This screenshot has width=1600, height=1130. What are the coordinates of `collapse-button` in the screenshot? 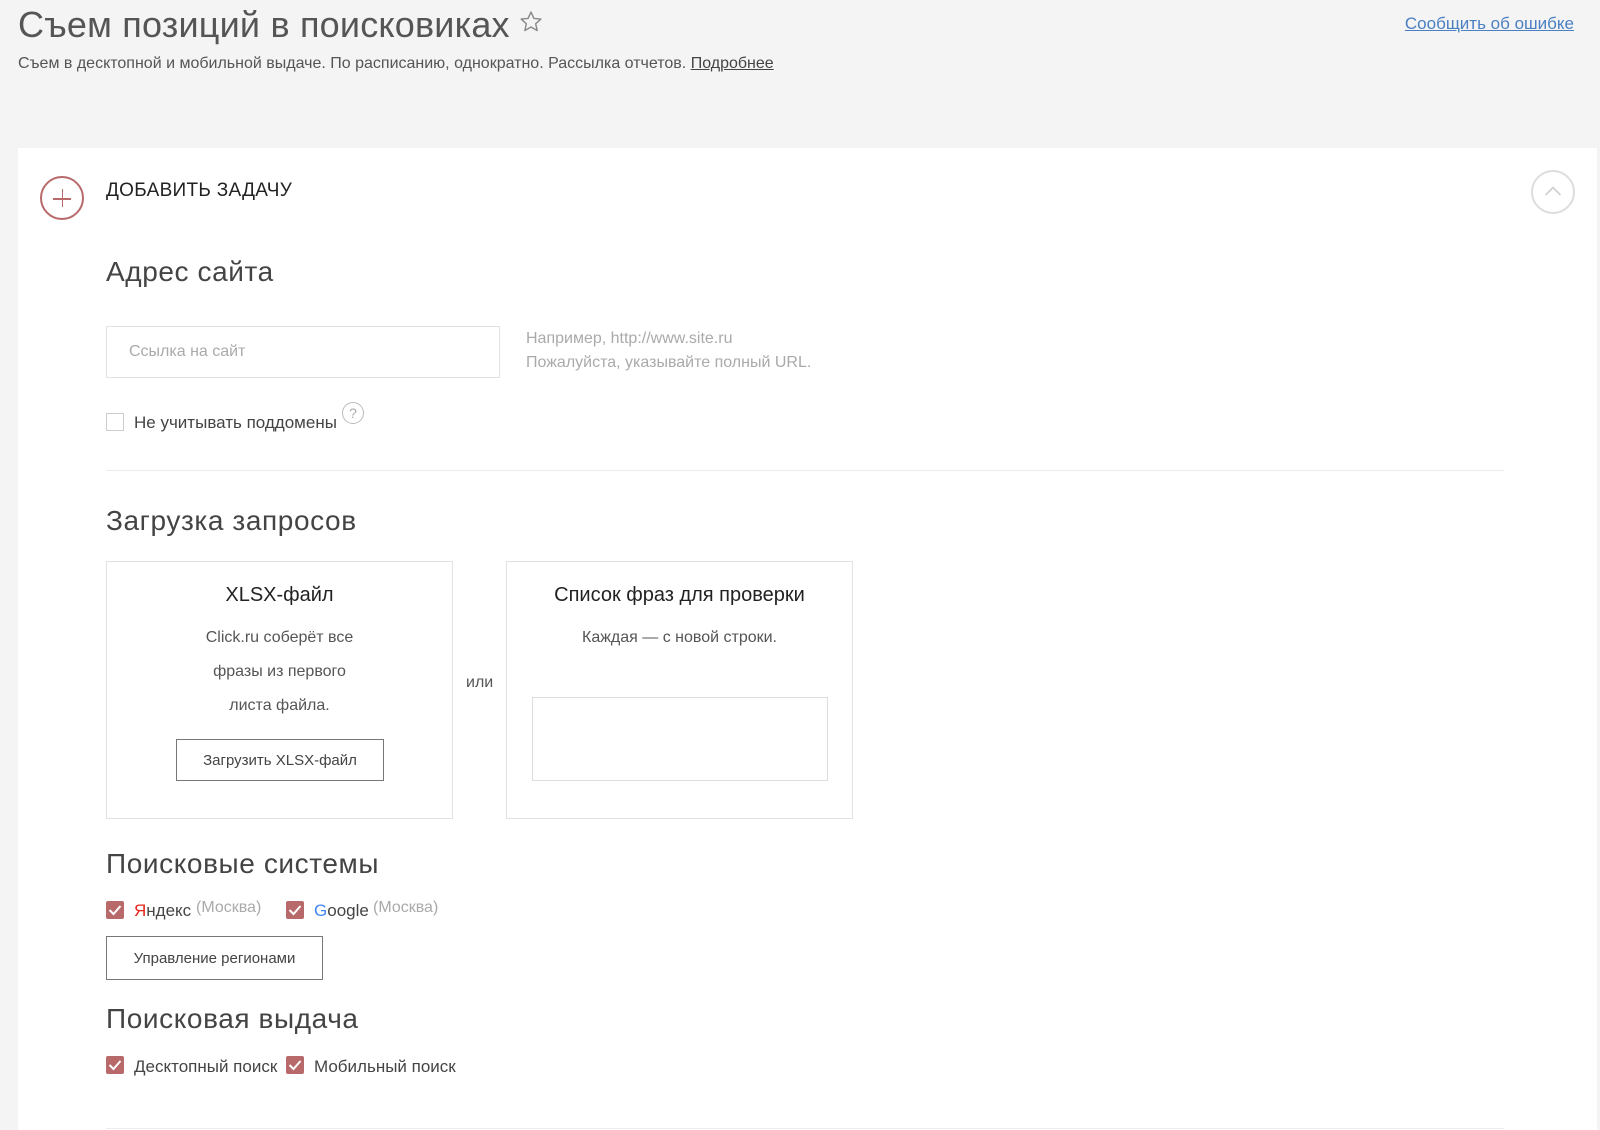 It's located at (1553, 192).